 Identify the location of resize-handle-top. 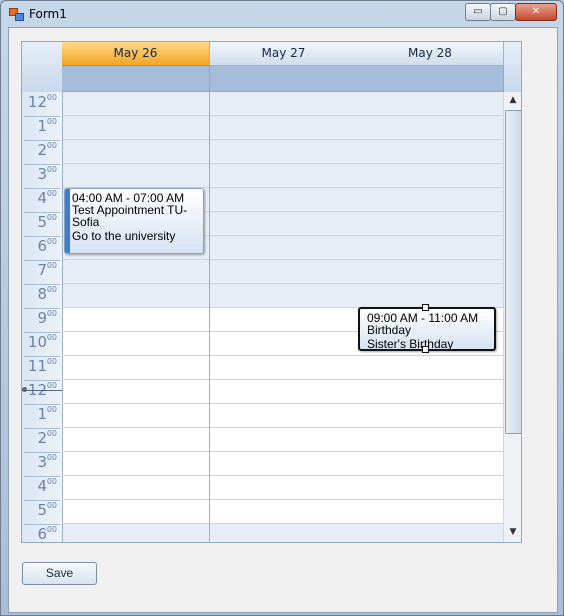
(425, 307).